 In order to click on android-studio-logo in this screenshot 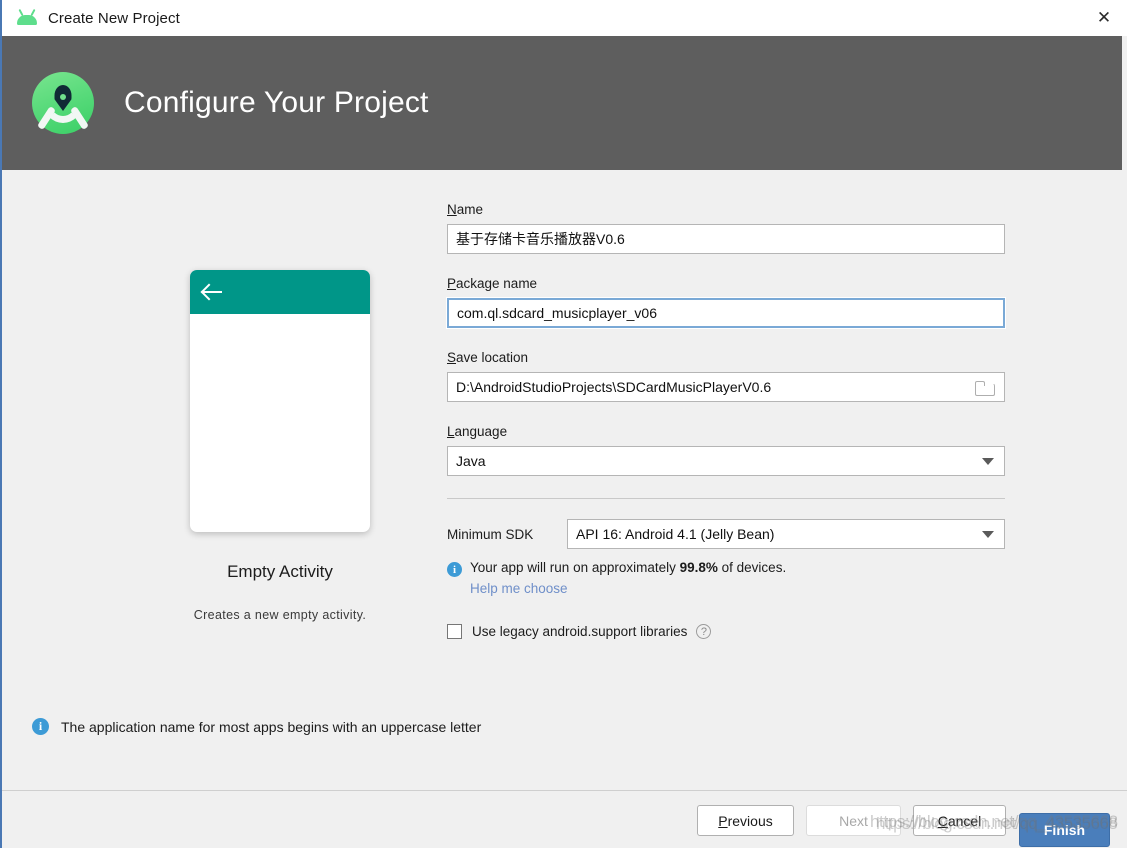, I will do `click(63, 103)`.